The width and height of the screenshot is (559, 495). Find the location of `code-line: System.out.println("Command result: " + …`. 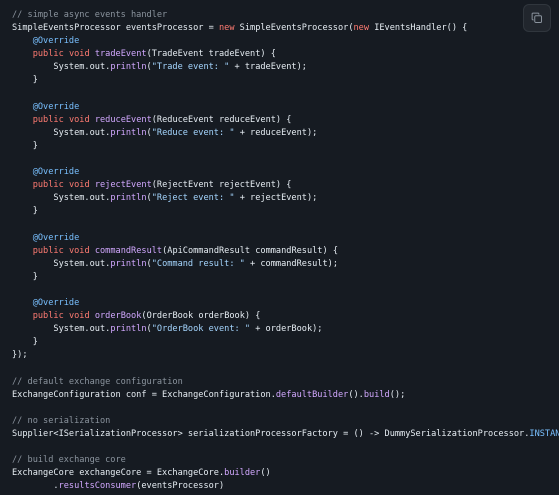

code-line: System.out.println("Command result: " + … is located at coordinates (285, 264).